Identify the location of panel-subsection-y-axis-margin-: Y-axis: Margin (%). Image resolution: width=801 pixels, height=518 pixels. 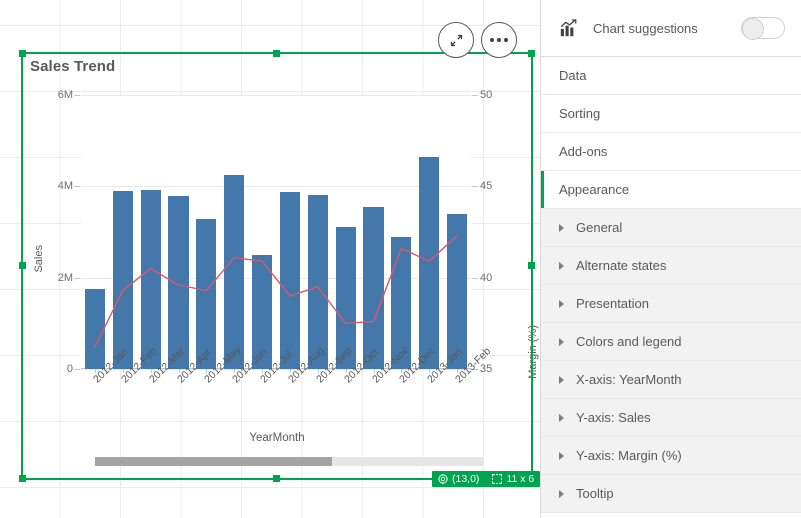
(671, 456).